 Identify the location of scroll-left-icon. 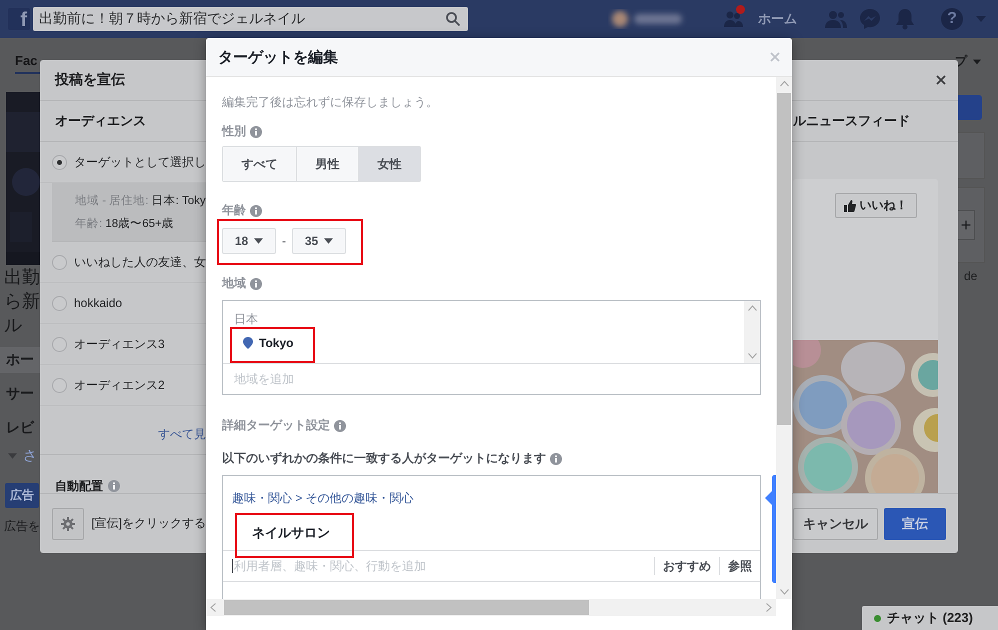
(213, 607).